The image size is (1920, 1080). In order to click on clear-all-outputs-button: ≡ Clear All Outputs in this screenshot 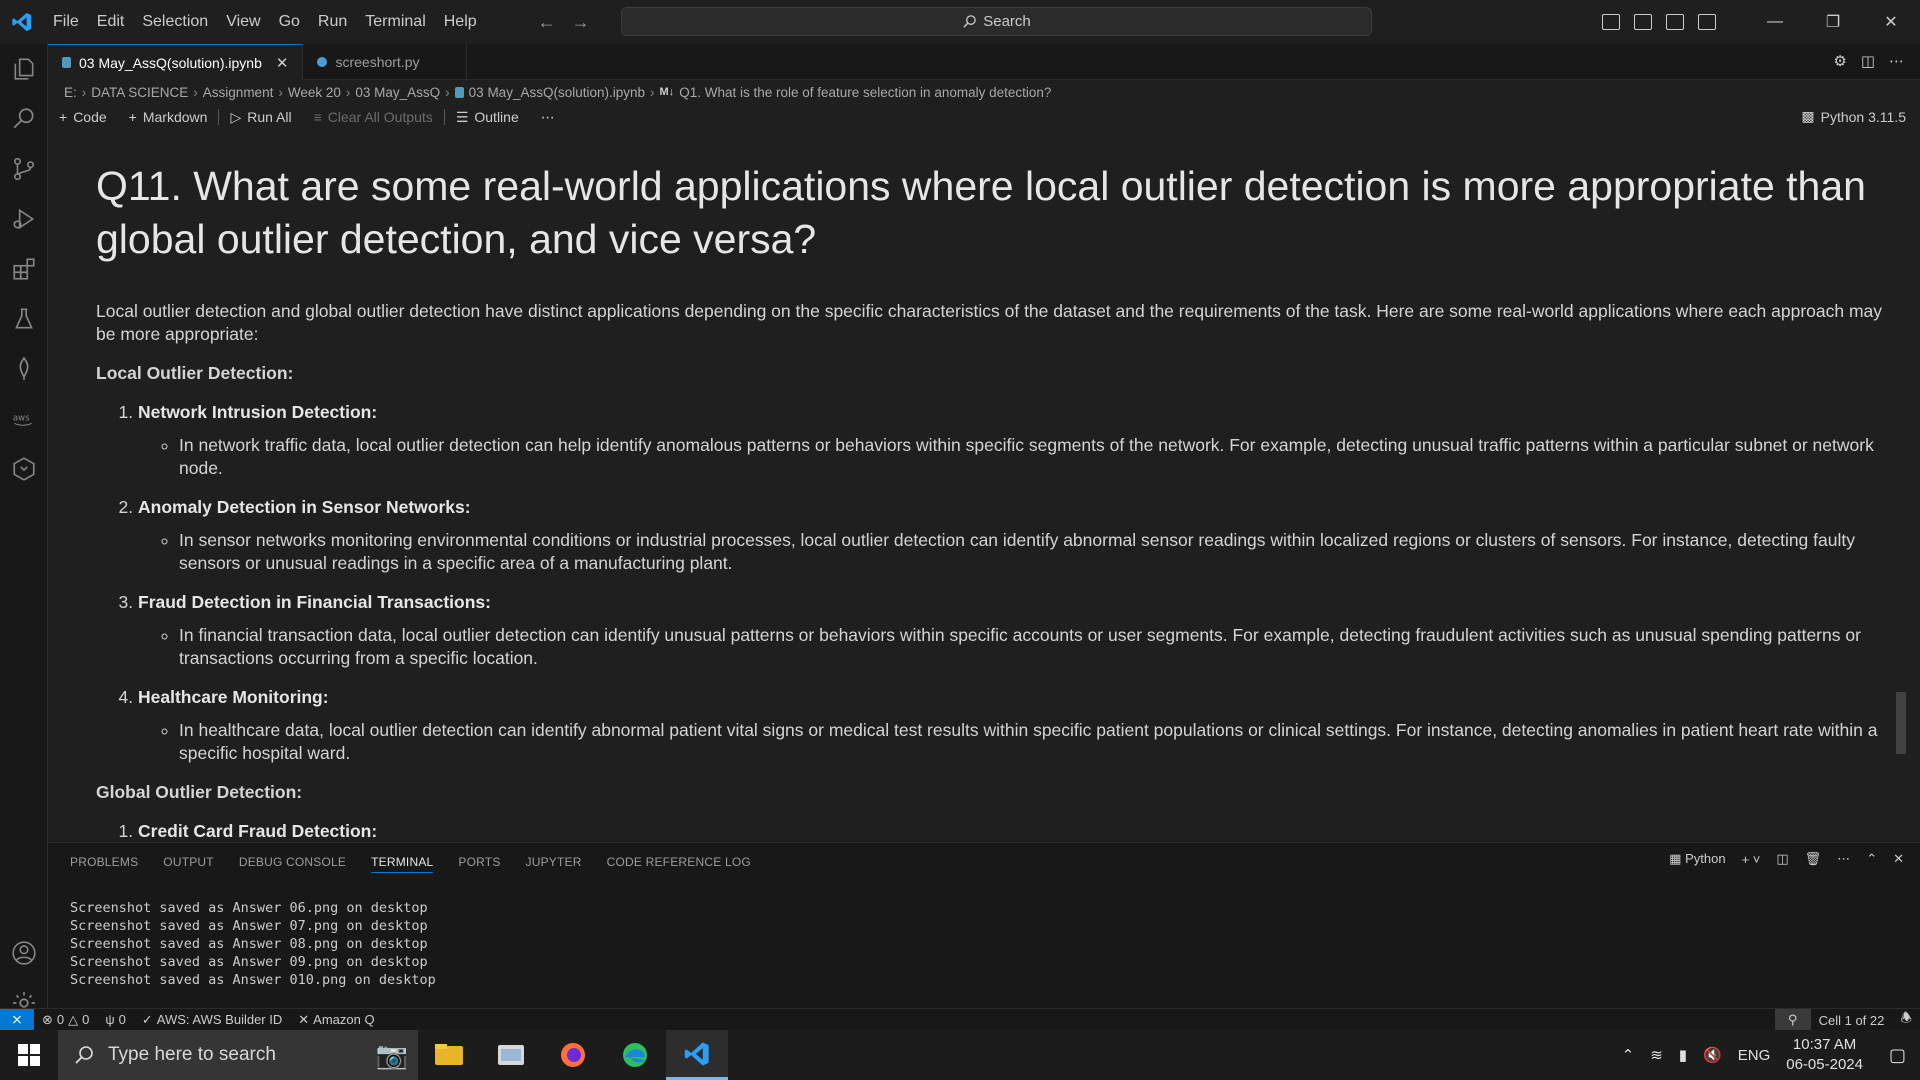, I will do `click(373, 117)`.